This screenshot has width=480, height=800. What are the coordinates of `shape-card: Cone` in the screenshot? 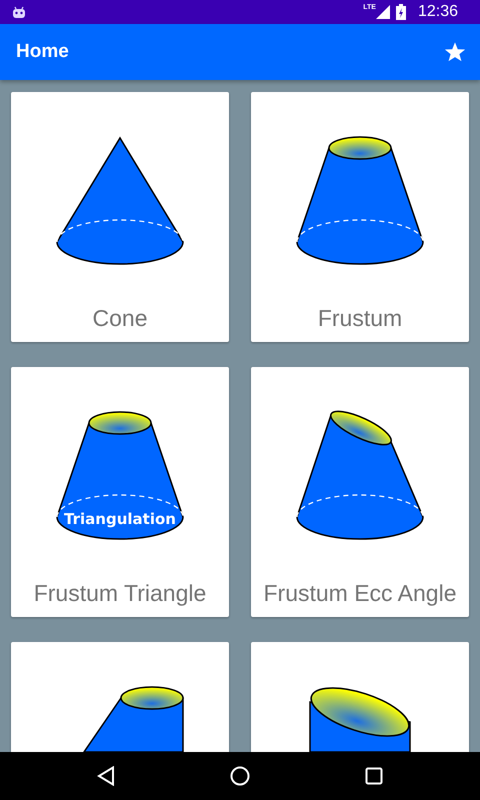 It's located at (120, 217).